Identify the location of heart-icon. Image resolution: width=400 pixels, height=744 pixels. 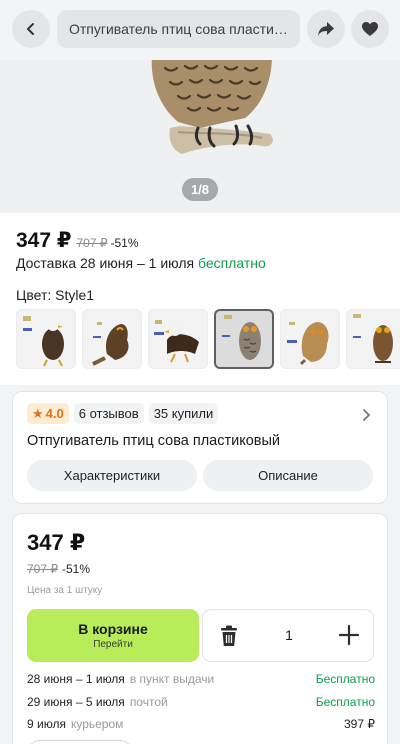
(370, 29).